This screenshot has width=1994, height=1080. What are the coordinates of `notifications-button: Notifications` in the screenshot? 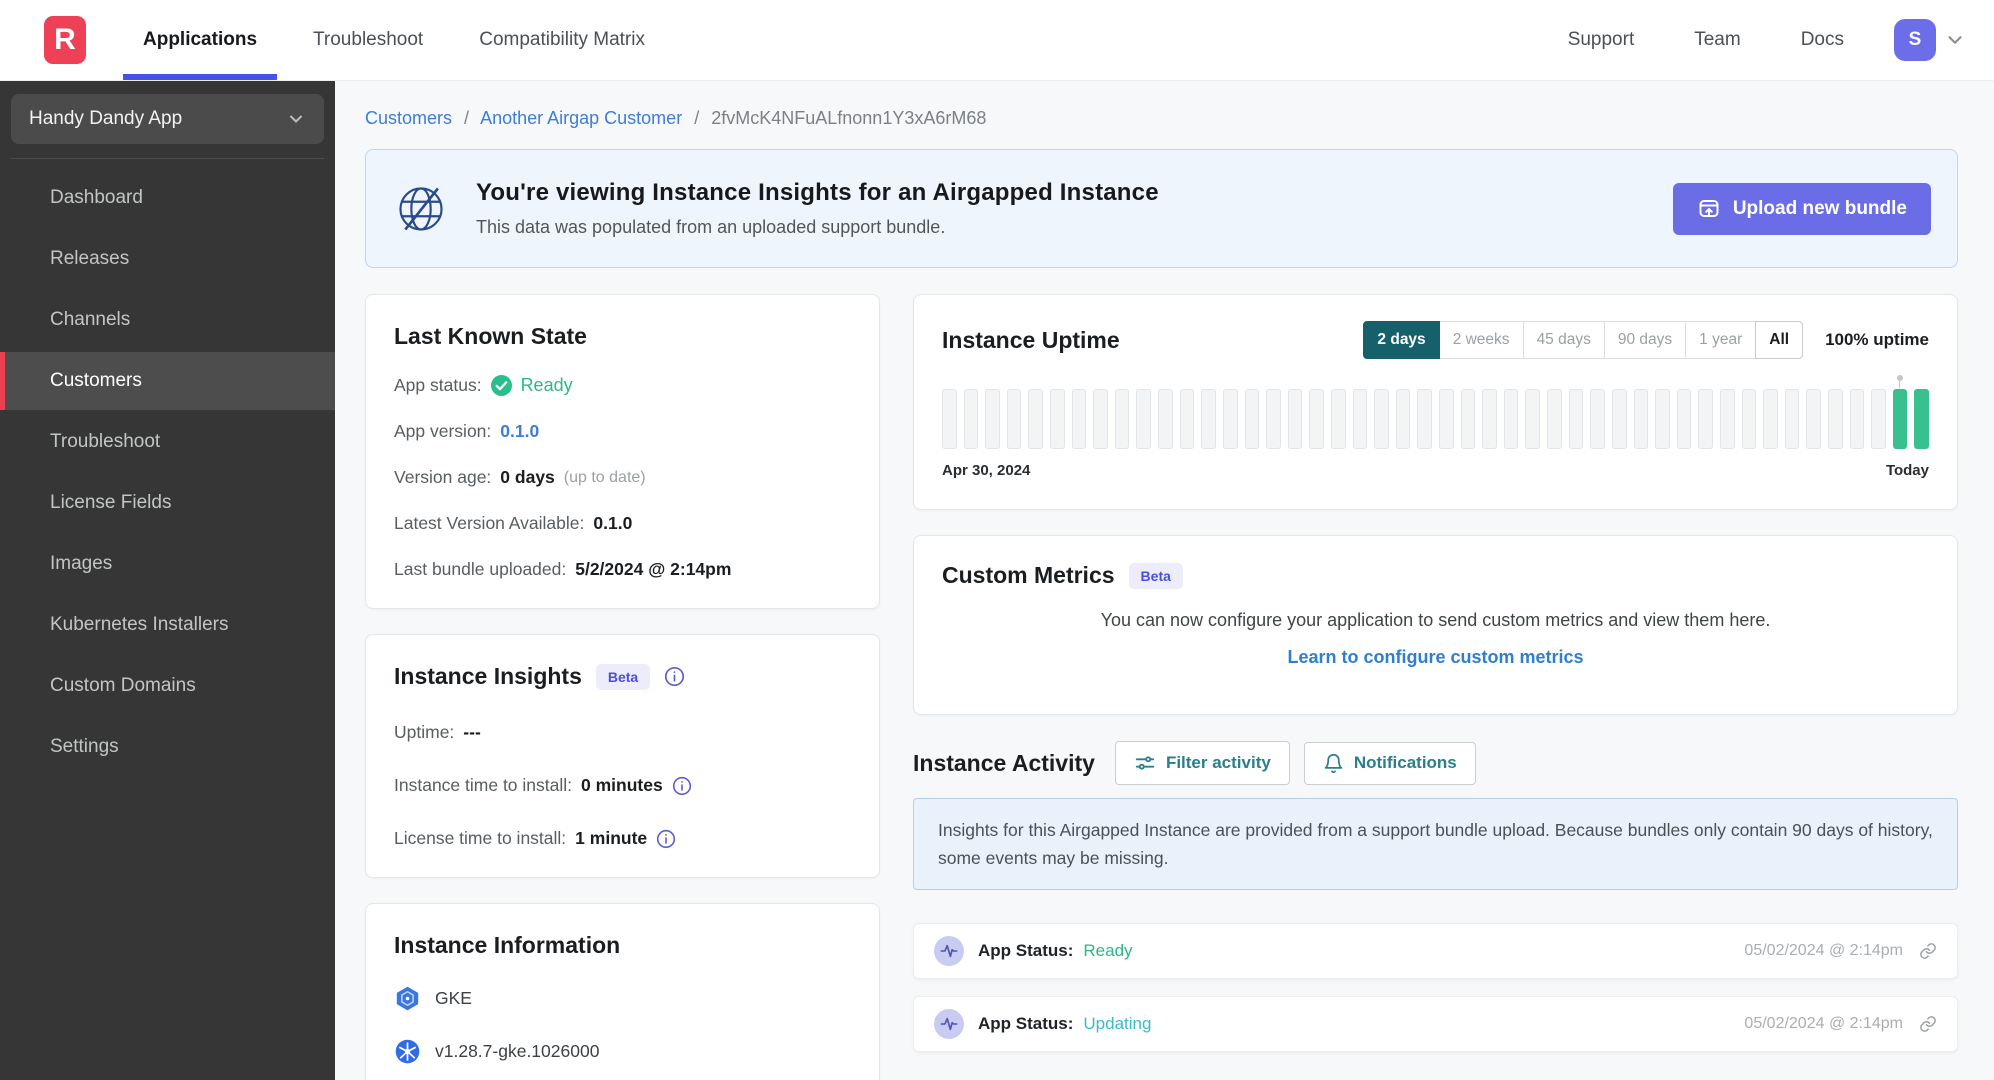 It's located at (1389, 763).